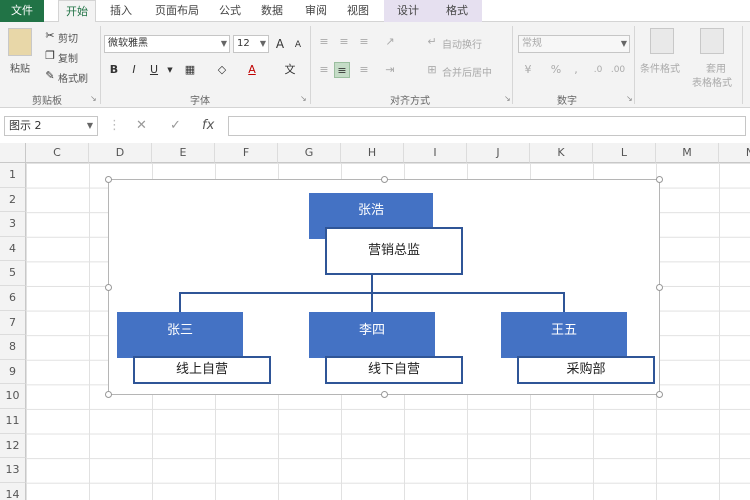 The width and height of the screenshot is (750, 500). What do you see at coordinates (561, 153) in the screenshot?
I see `column-header: K` at bounding box center [561, 153].